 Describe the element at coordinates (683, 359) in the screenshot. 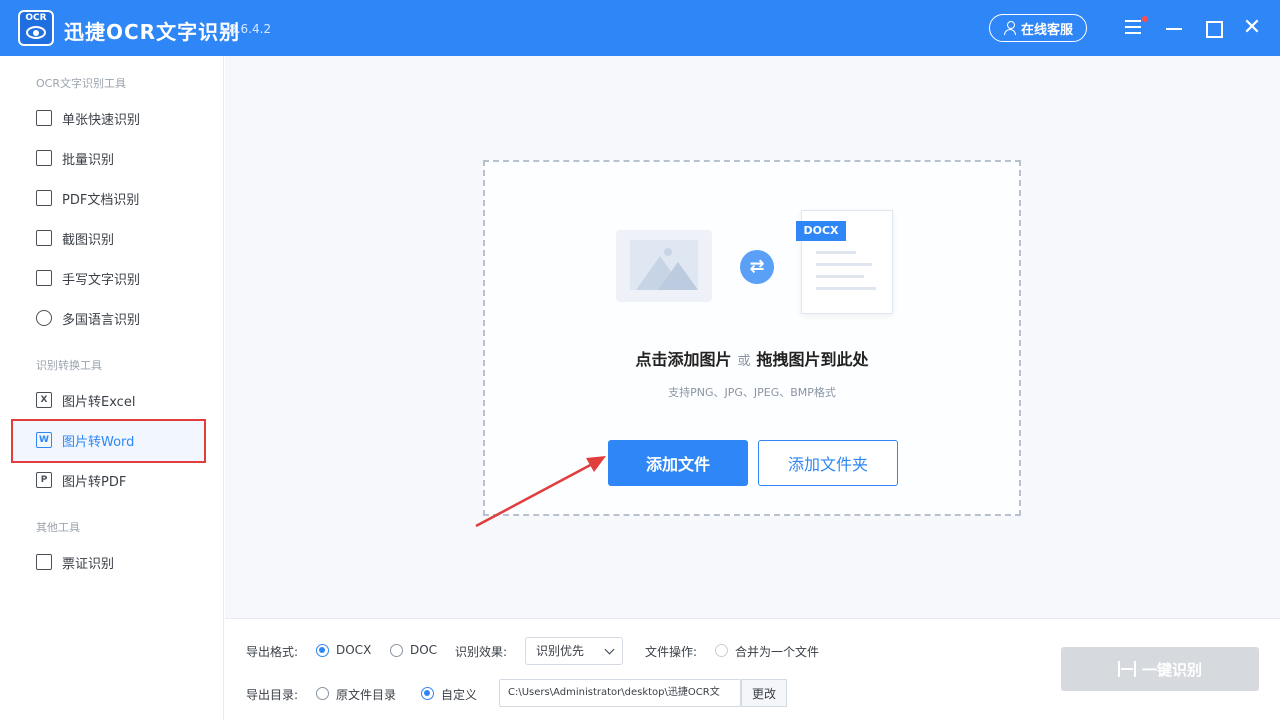

I see `drop-title-click: 点击添加图片` at that location.